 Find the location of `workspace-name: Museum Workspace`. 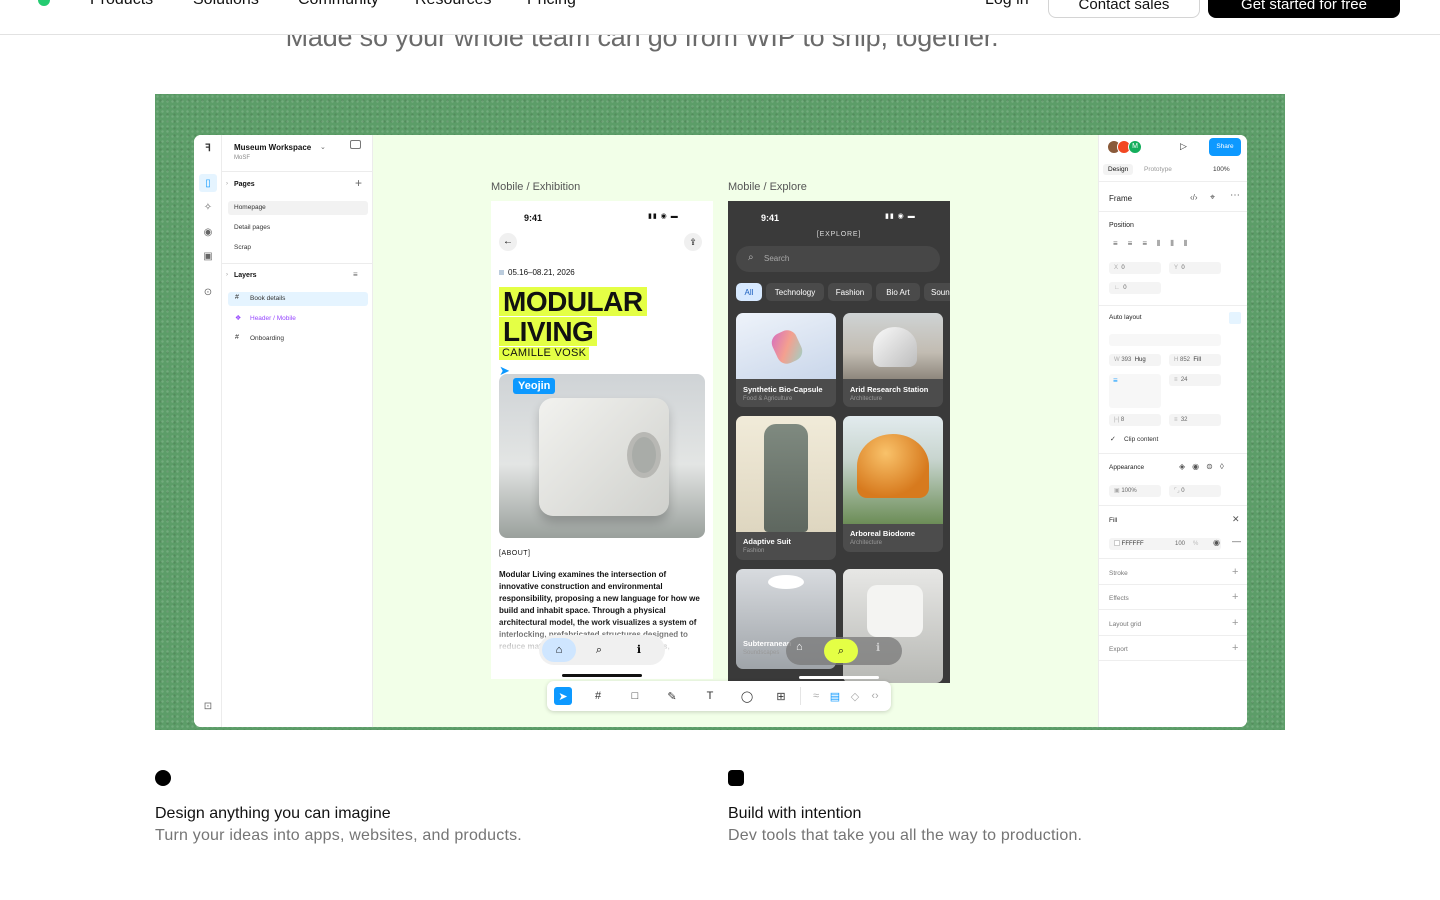

workspace-name: Museum Workspace is located at coordinates (272, 147).